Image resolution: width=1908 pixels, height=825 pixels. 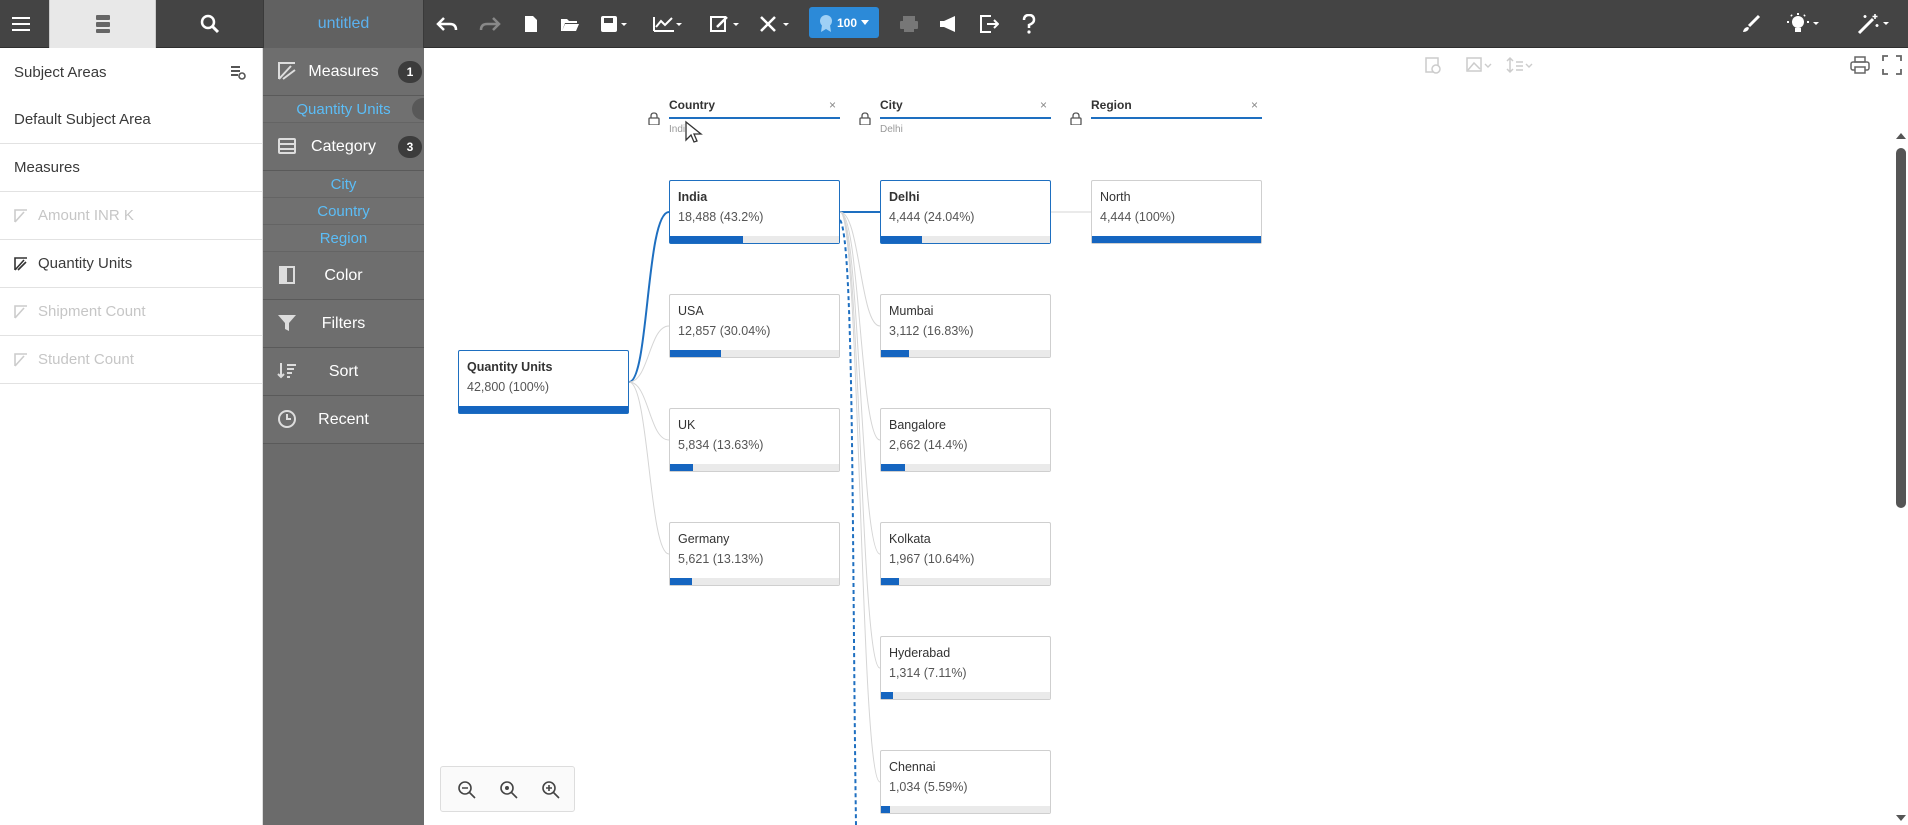 I want to click on subject-area-label: Default Subject Area, so click(x=82, y=119).